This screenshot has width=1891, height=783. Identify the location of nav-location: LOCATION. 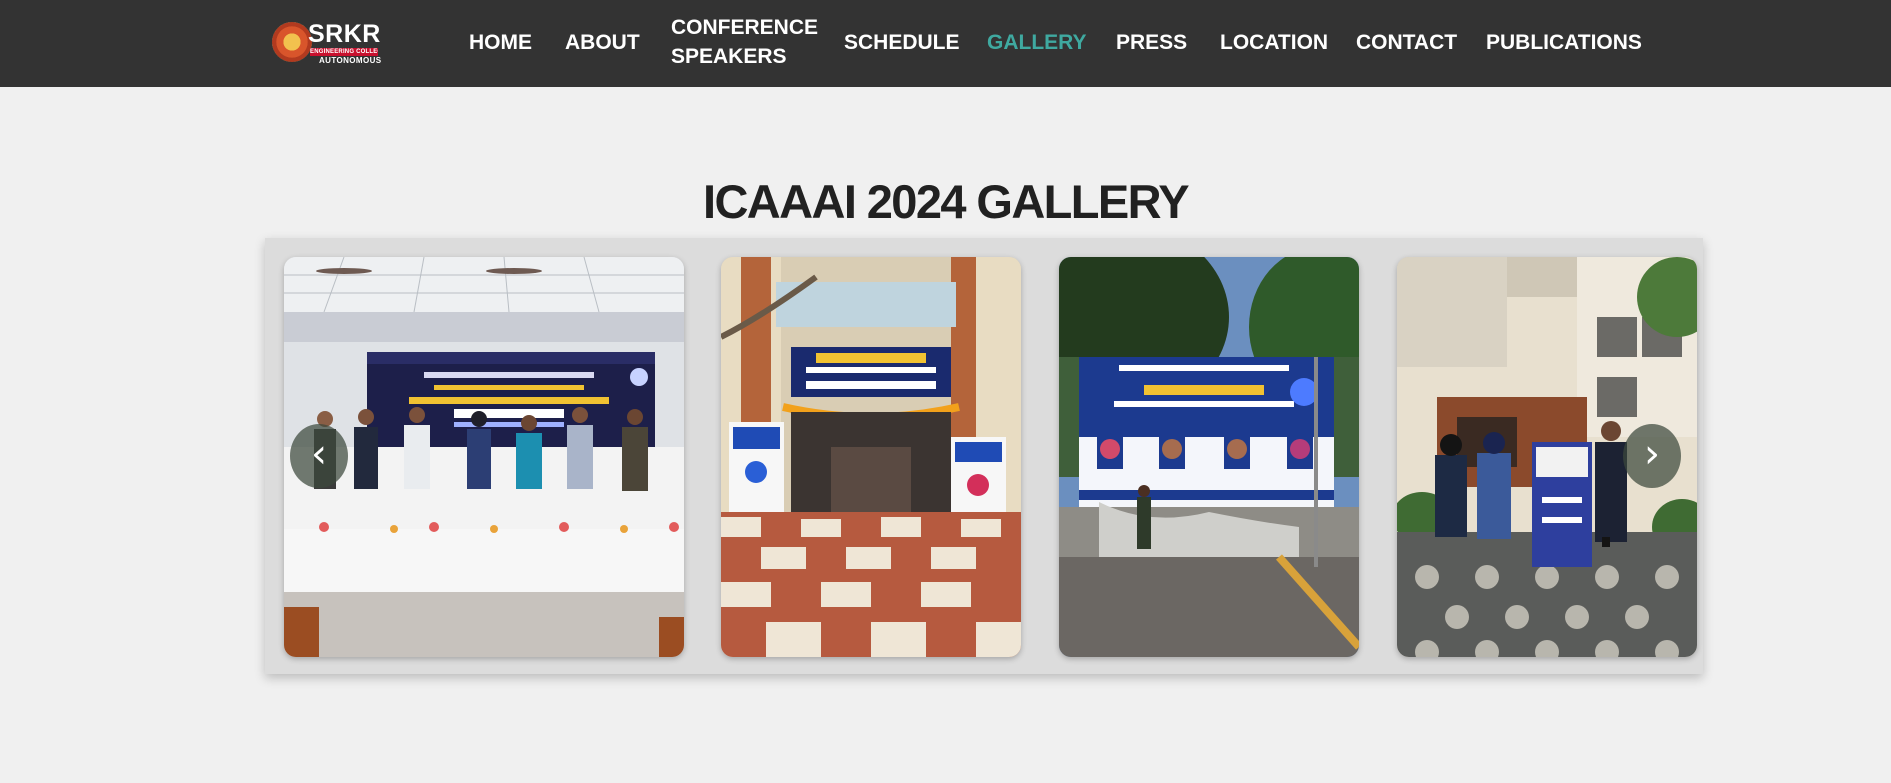
(1274, 42).